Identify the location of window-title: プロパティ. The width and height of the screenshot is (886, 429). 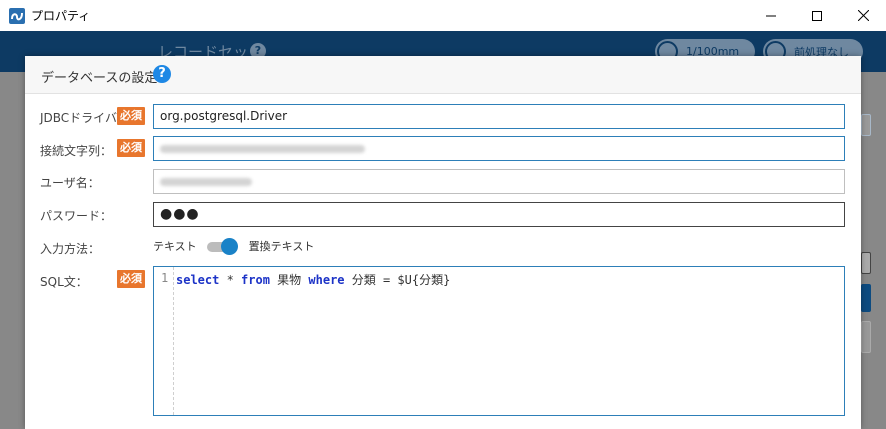
(61, 16).